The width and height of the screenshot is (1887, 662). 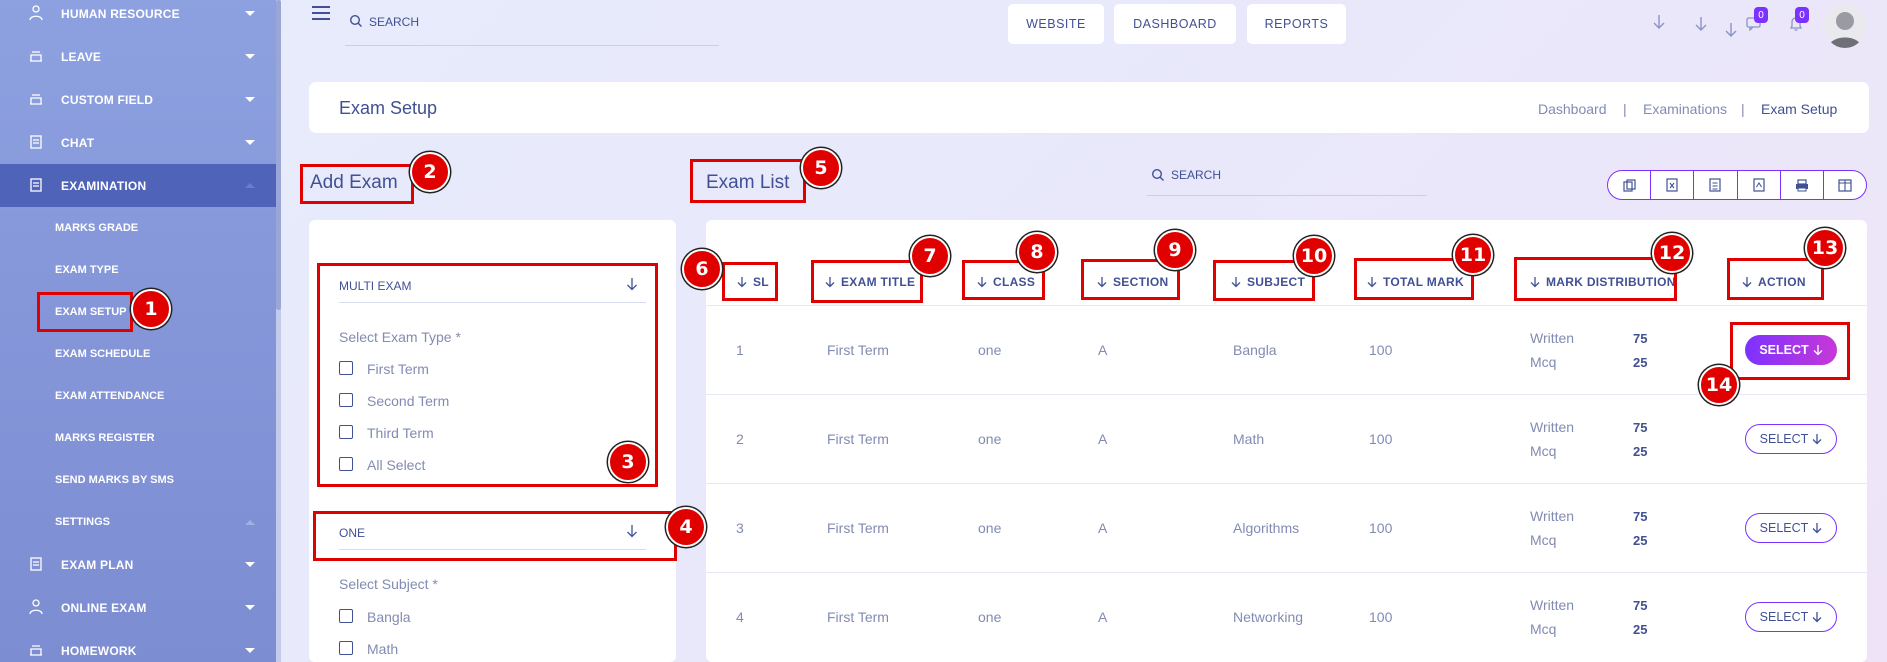 I want to click on copy-icon, so click(x=1629, y=185).